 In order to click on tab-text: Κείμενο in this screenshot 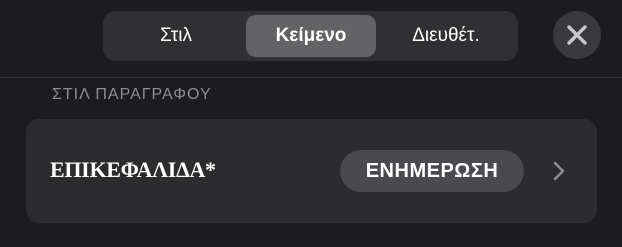, I will do `click(311, 36)`.